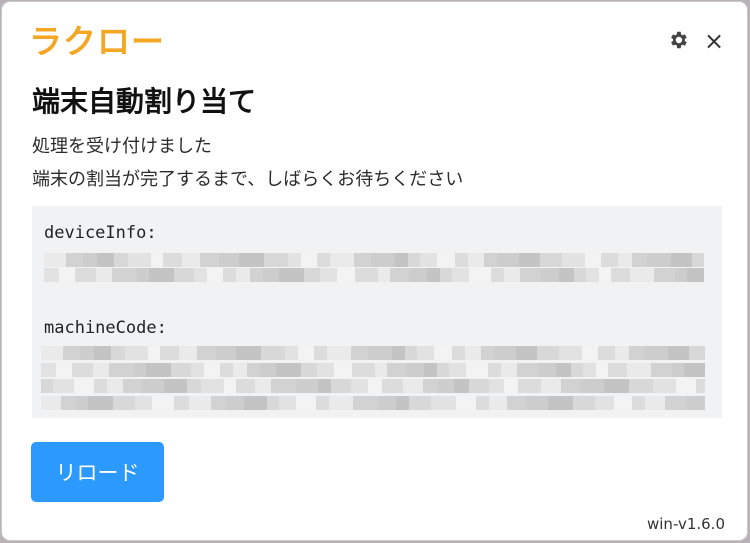 The width and height of the screenshot is (750, 543). What do you see at coordinates (144, 101) in the screenshot?
I see `page-title: 端末自動割り当て` at bounding box center [144, 101].